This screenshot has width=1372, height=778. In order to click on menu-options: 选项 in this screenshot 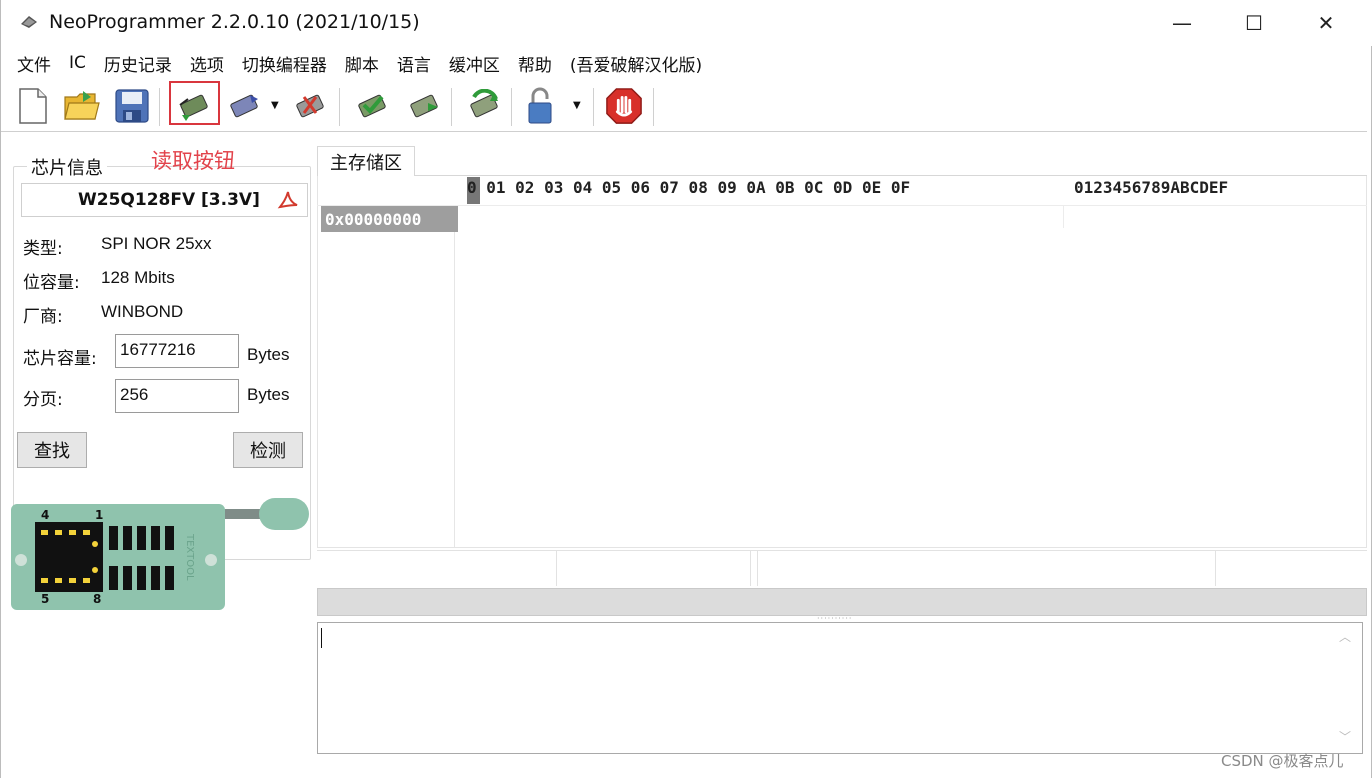, I will do `click(207, 63)`.